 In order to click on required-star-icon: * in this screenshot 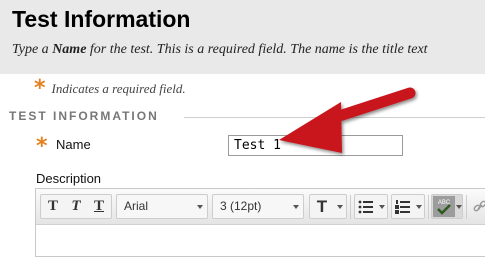, I will do `click(40, 88)`.